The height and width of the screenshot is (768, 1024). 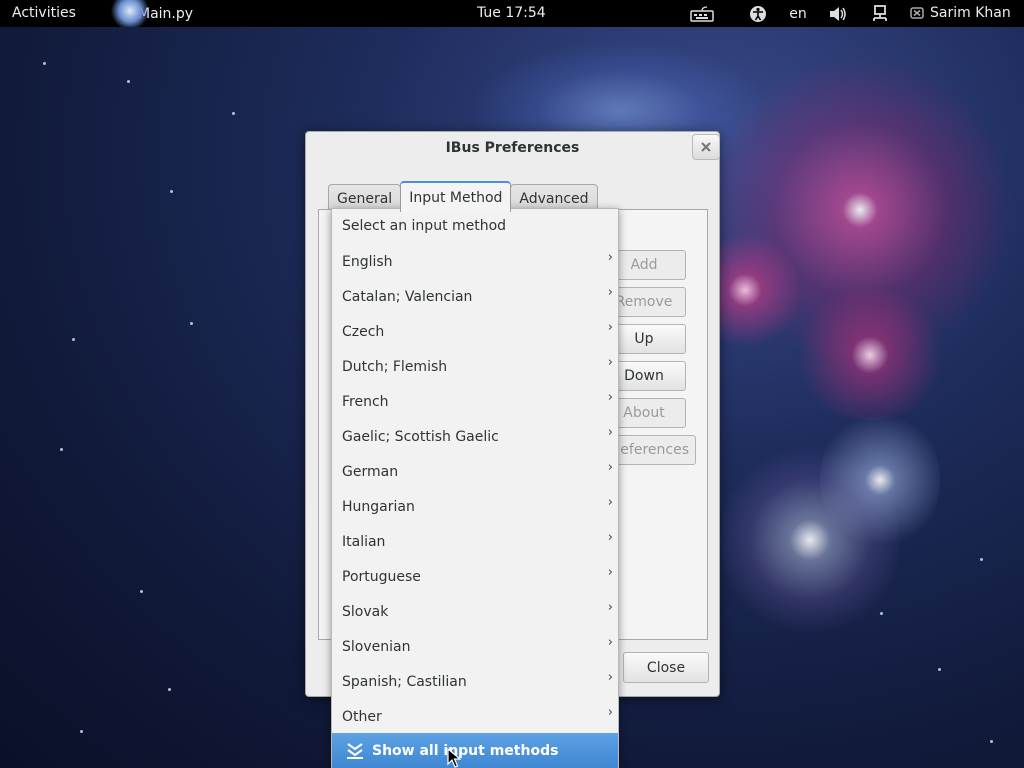 I want to click on expand-down-icon, so click(x=355, y=751).